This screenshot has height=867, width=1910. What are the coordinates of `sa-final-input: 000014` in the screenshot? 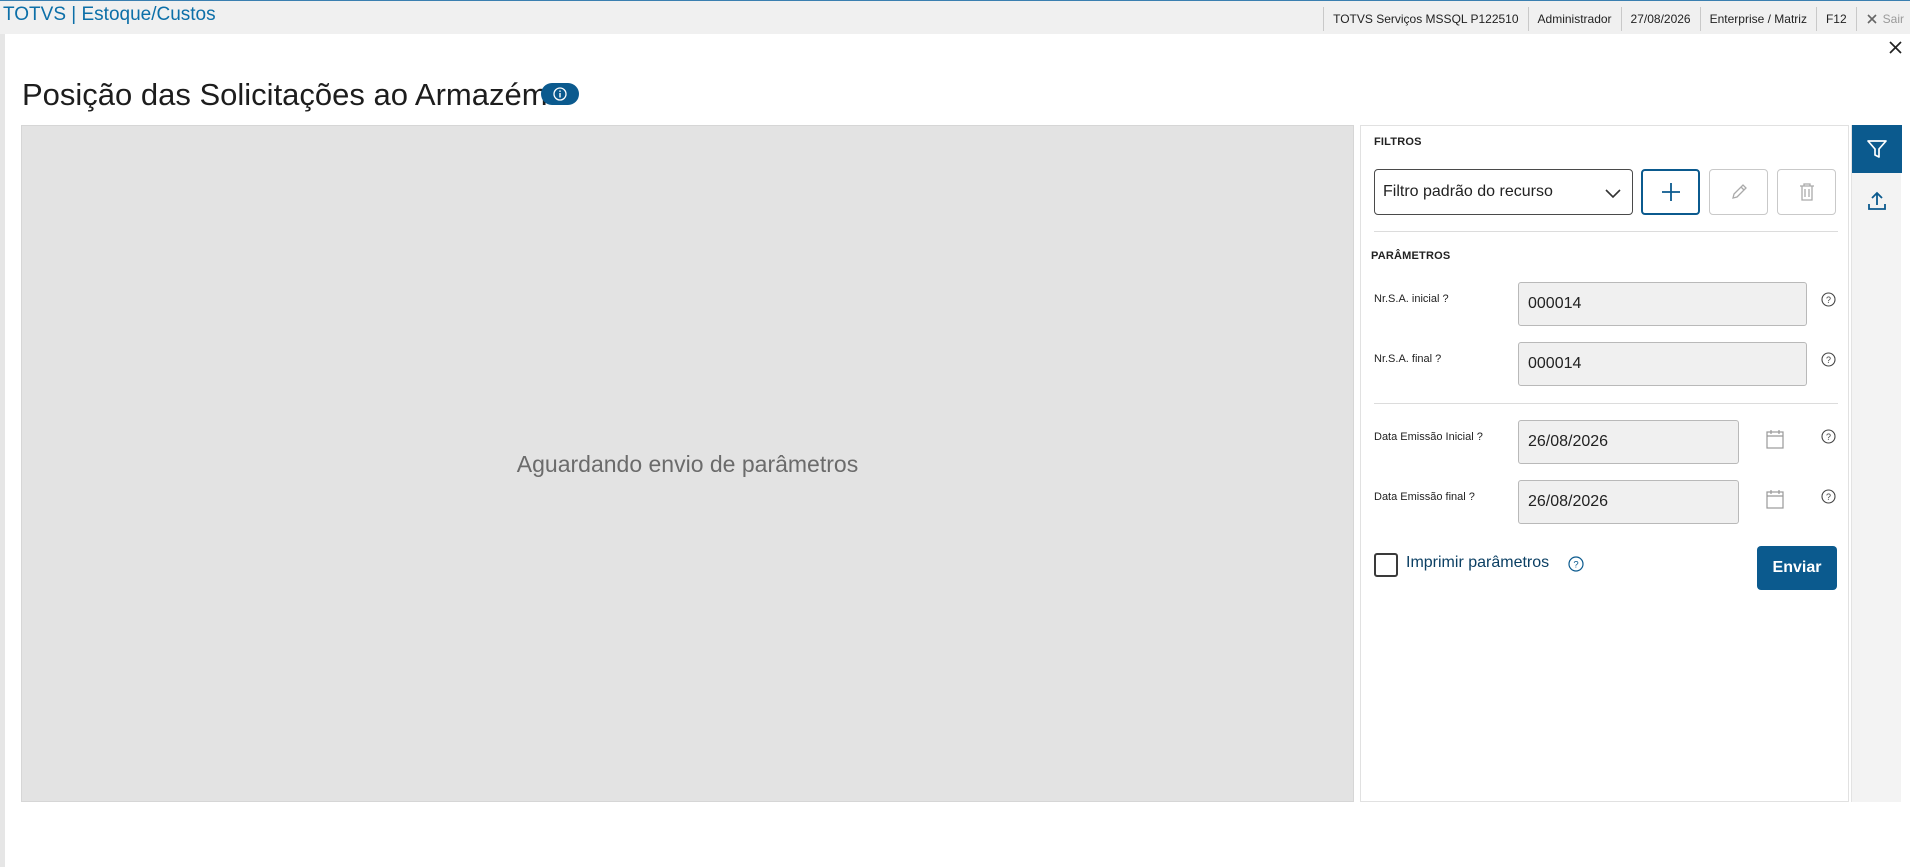 It's located at (1662, 364).